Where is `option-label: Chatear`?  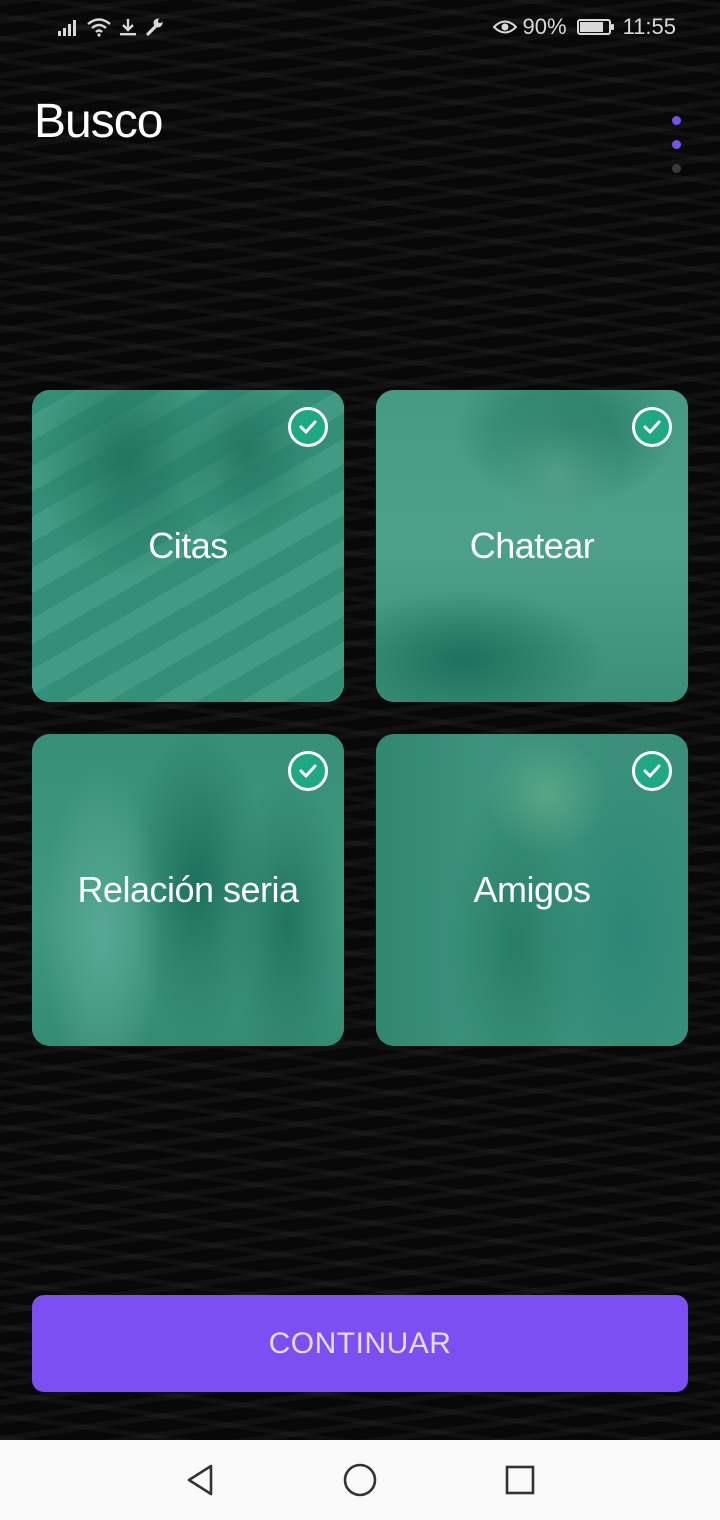 option-label: Chatear is located at coordinates (532, 545).